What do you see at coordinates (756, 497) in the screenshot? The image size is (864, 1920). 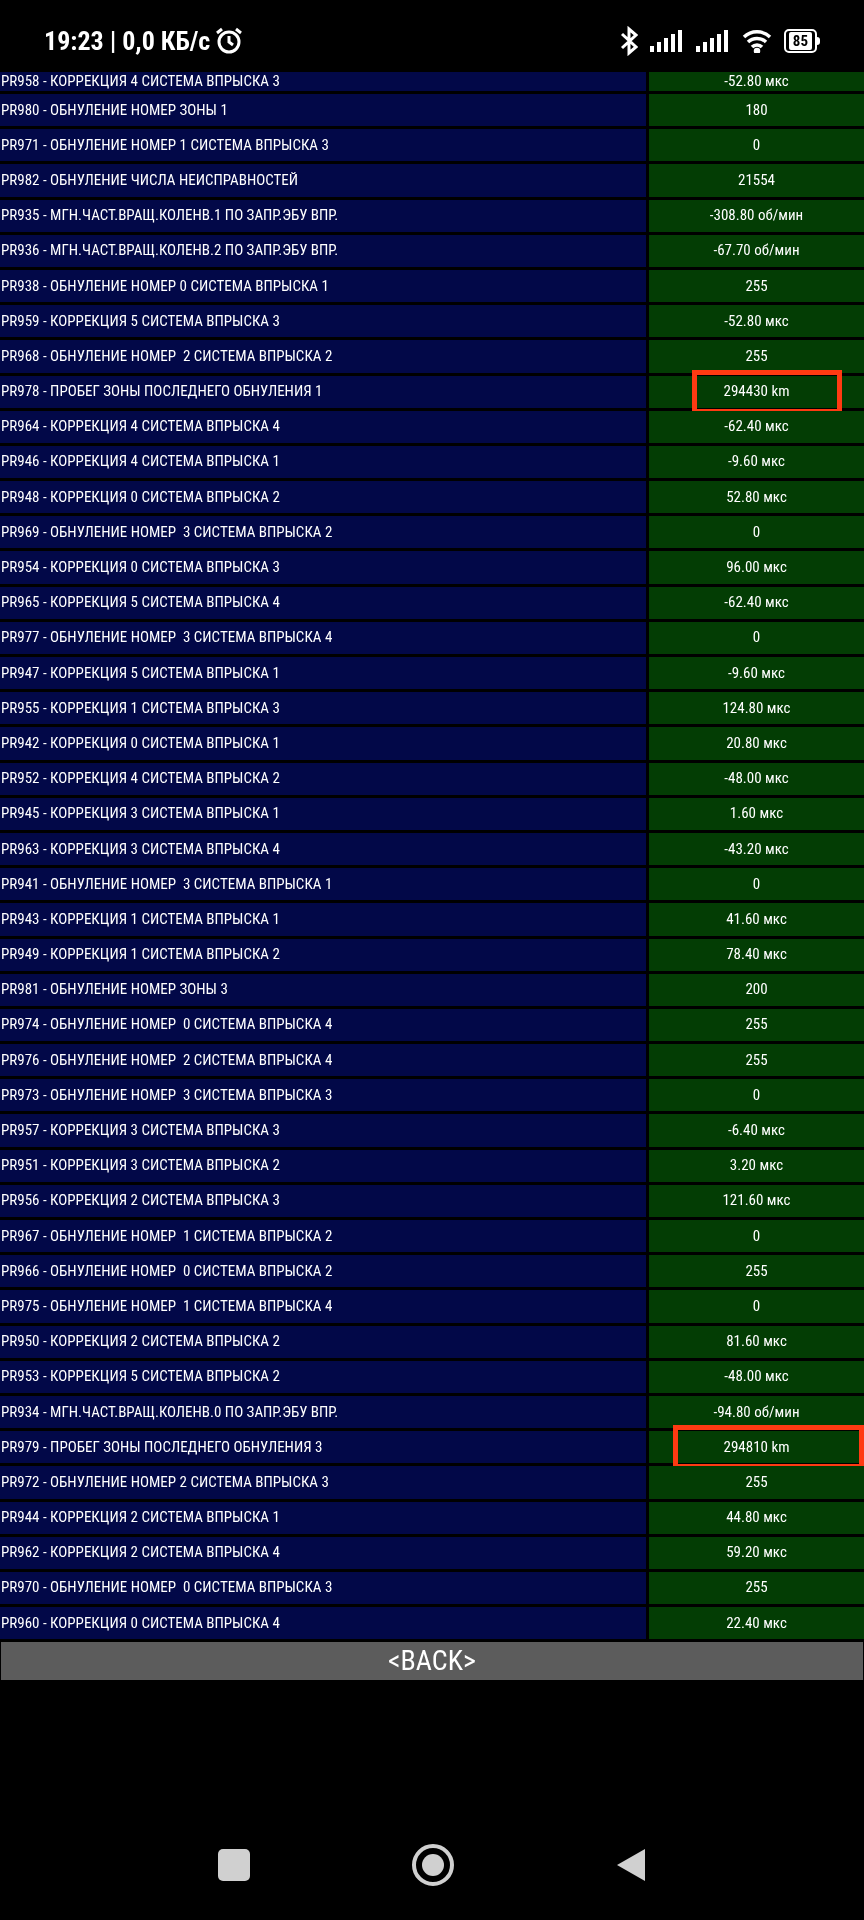 I see `parameter-value: 52.80 мкс` at bounding box center [756, 497].